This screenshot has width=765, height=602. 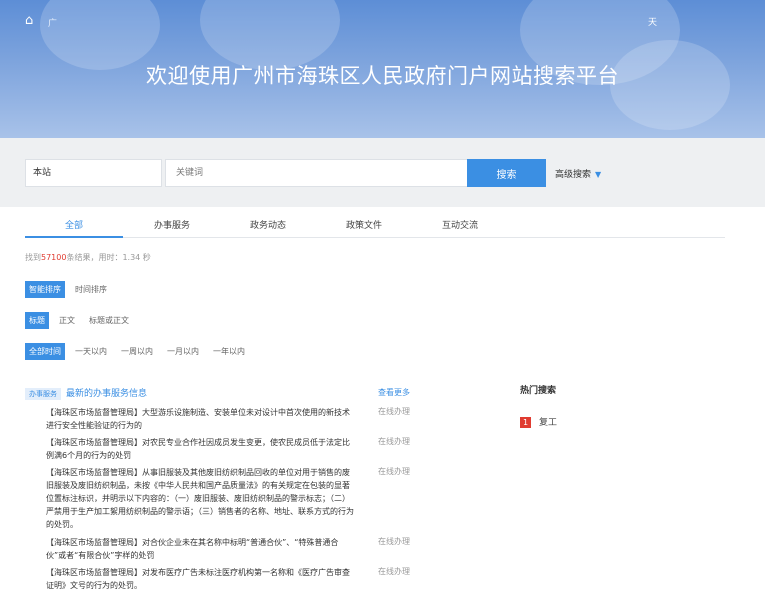 I want to click on tab-all: 全部, so click(x=74, y=228).